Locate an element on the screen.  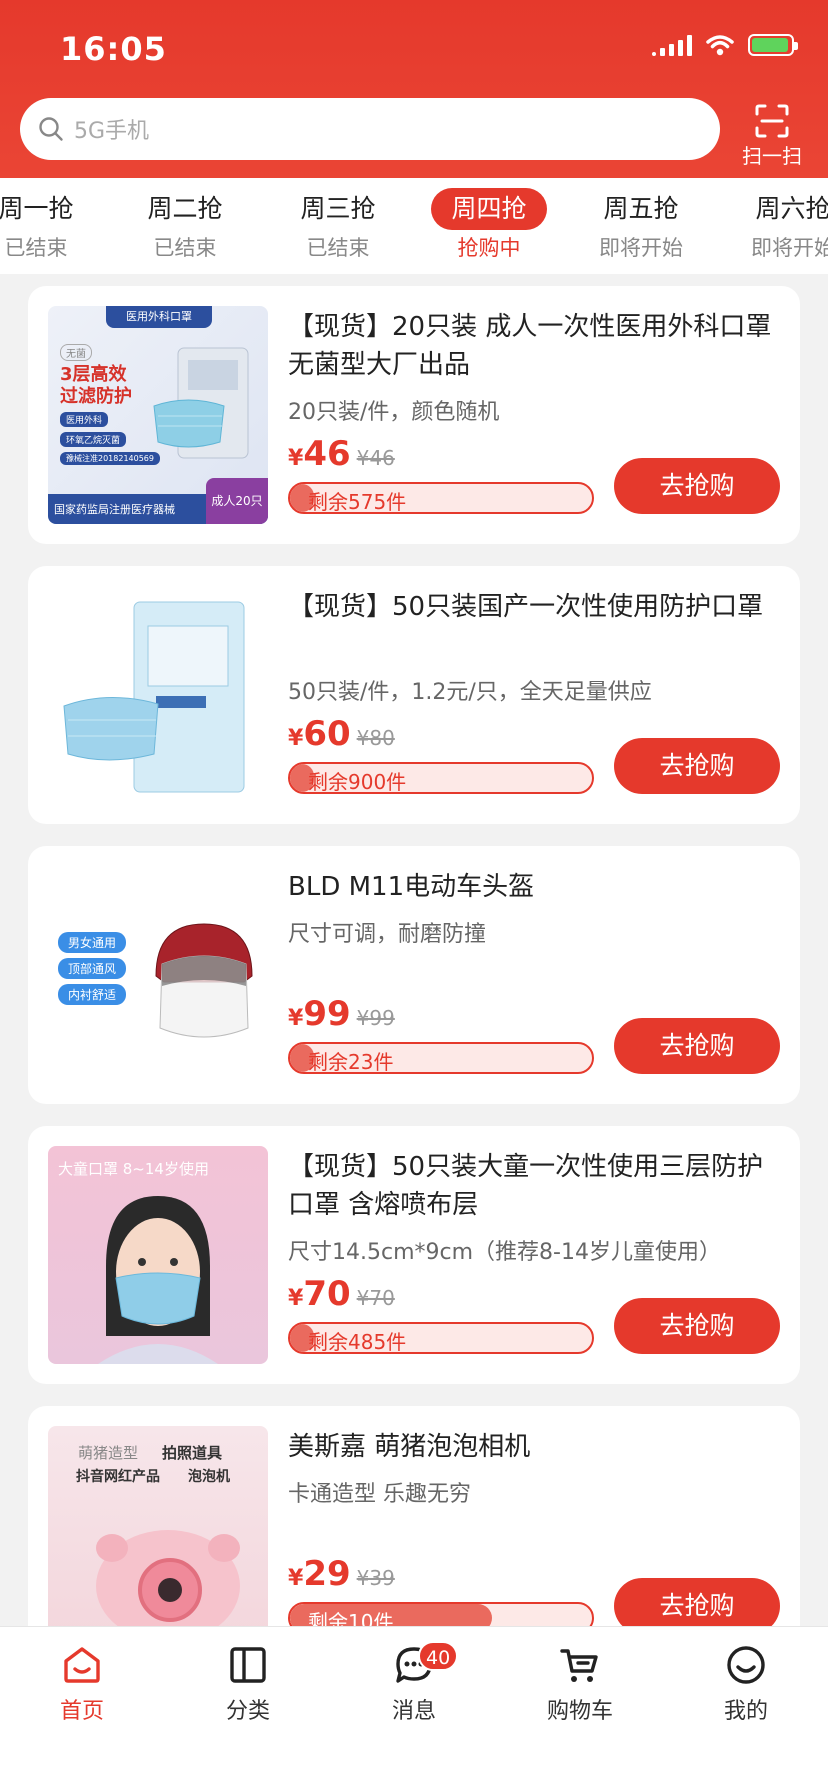
stock-bar: 剩余485件 is located at coordinates (441, 1338).